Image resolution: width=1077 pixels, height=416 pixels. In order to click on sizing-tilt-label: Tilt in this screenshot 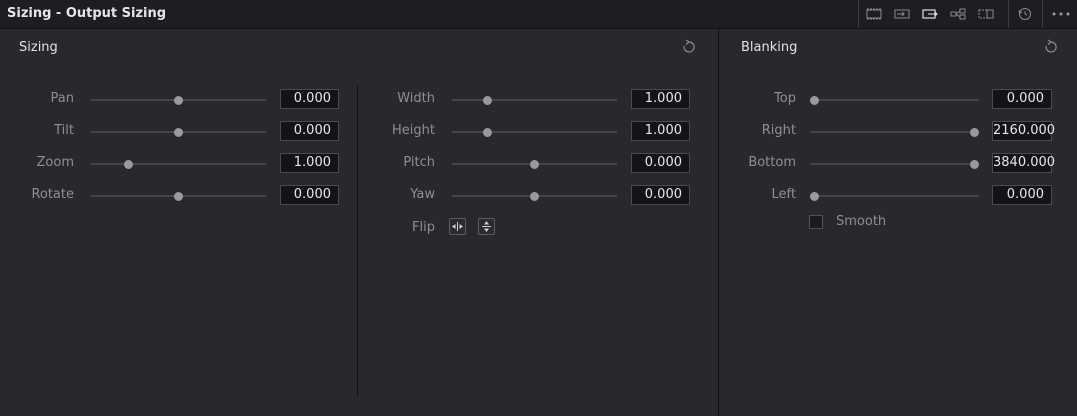, I will do `click(64, 130)`.